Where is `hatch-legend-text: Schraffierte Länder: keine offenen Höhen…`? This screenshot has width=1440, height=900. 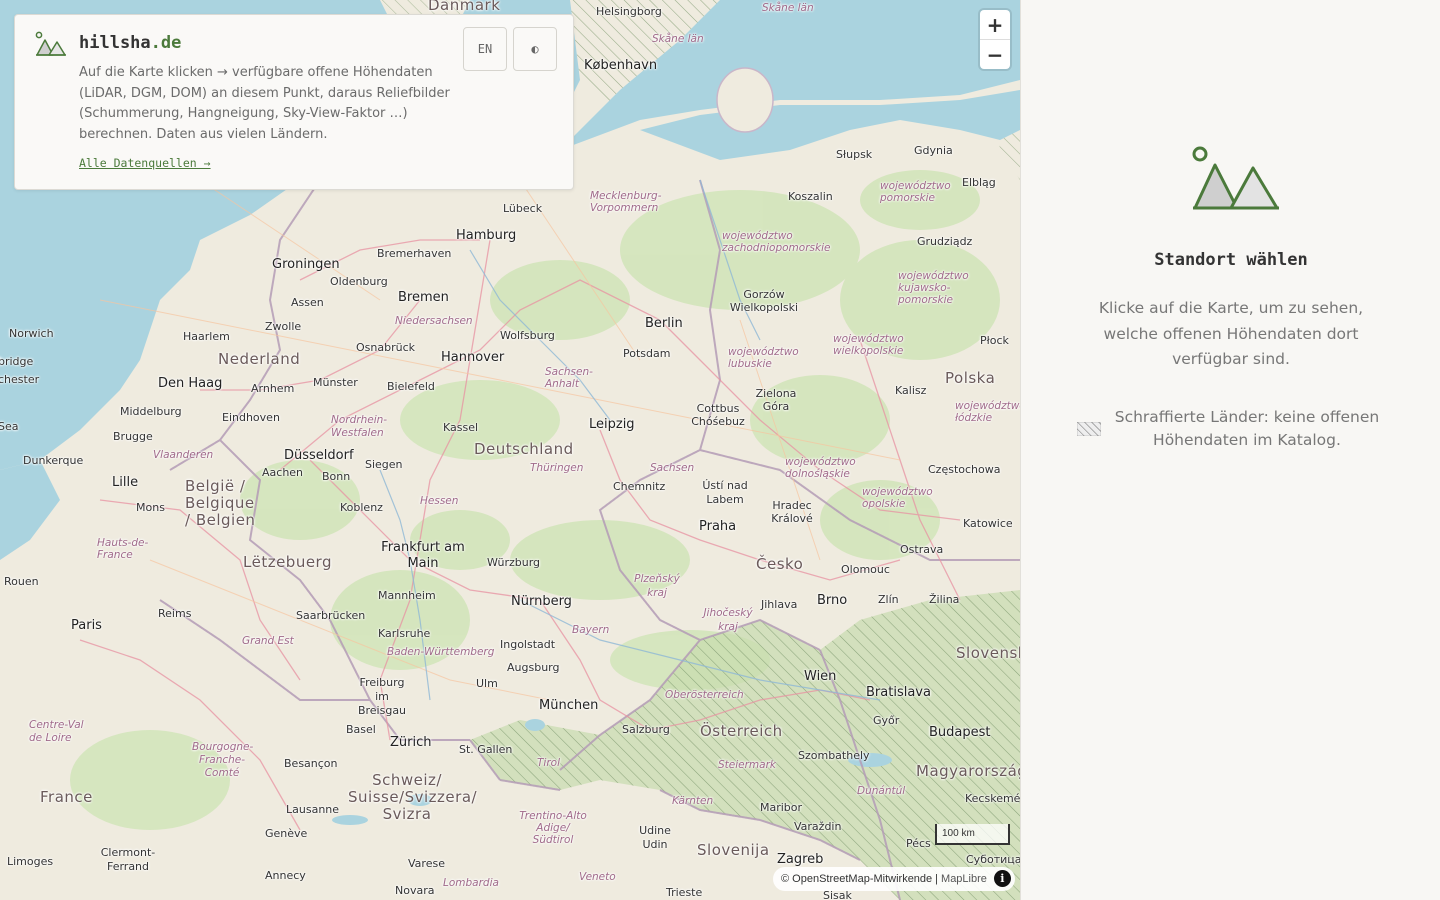
hatch-legend-text: Schraffierte Länder: keine offenen Höhen… is located at coordinates (1247, 428).